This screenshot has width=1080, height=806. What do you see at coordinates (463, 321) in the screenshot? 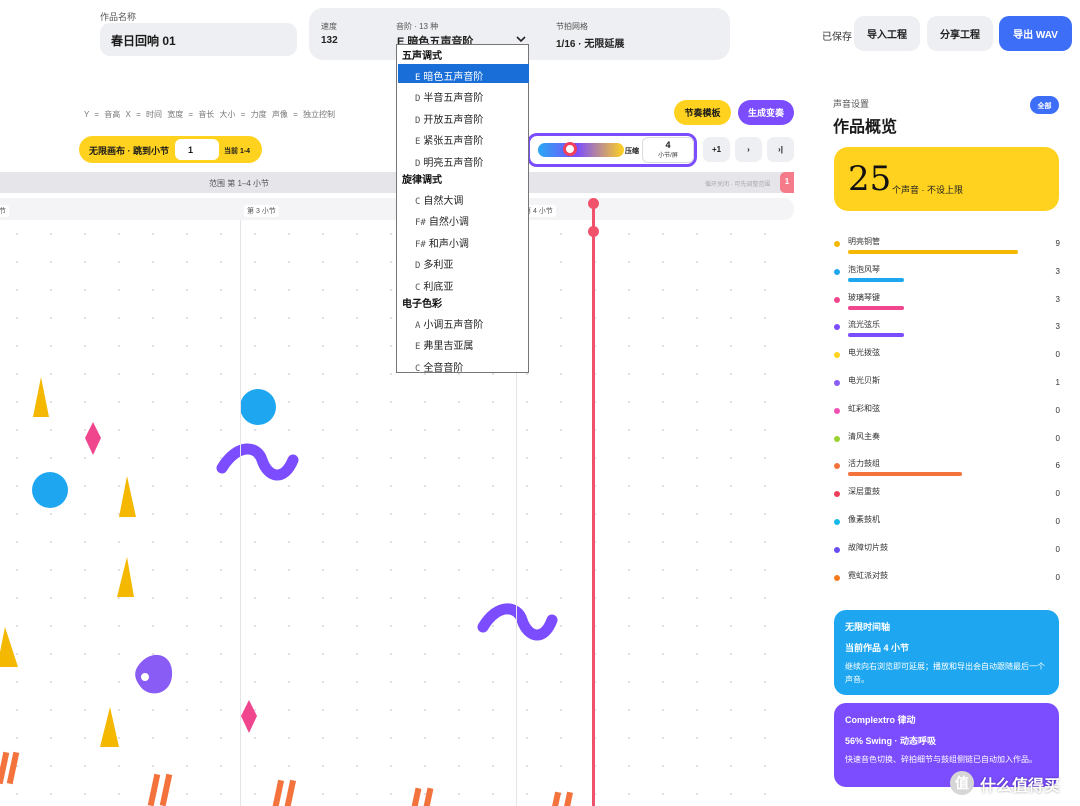
I see `scale-option: A 小调五声音阶` at bounding box center [463, 321].